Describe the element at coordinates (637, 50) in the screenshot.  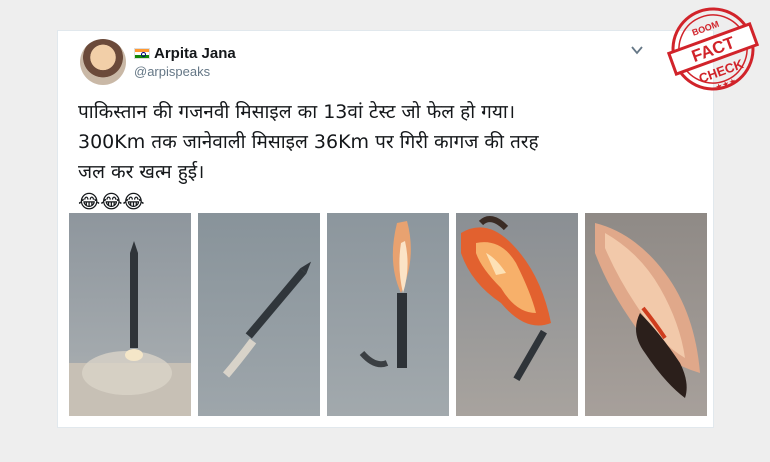
I see `chevron-down-icon` at that location.